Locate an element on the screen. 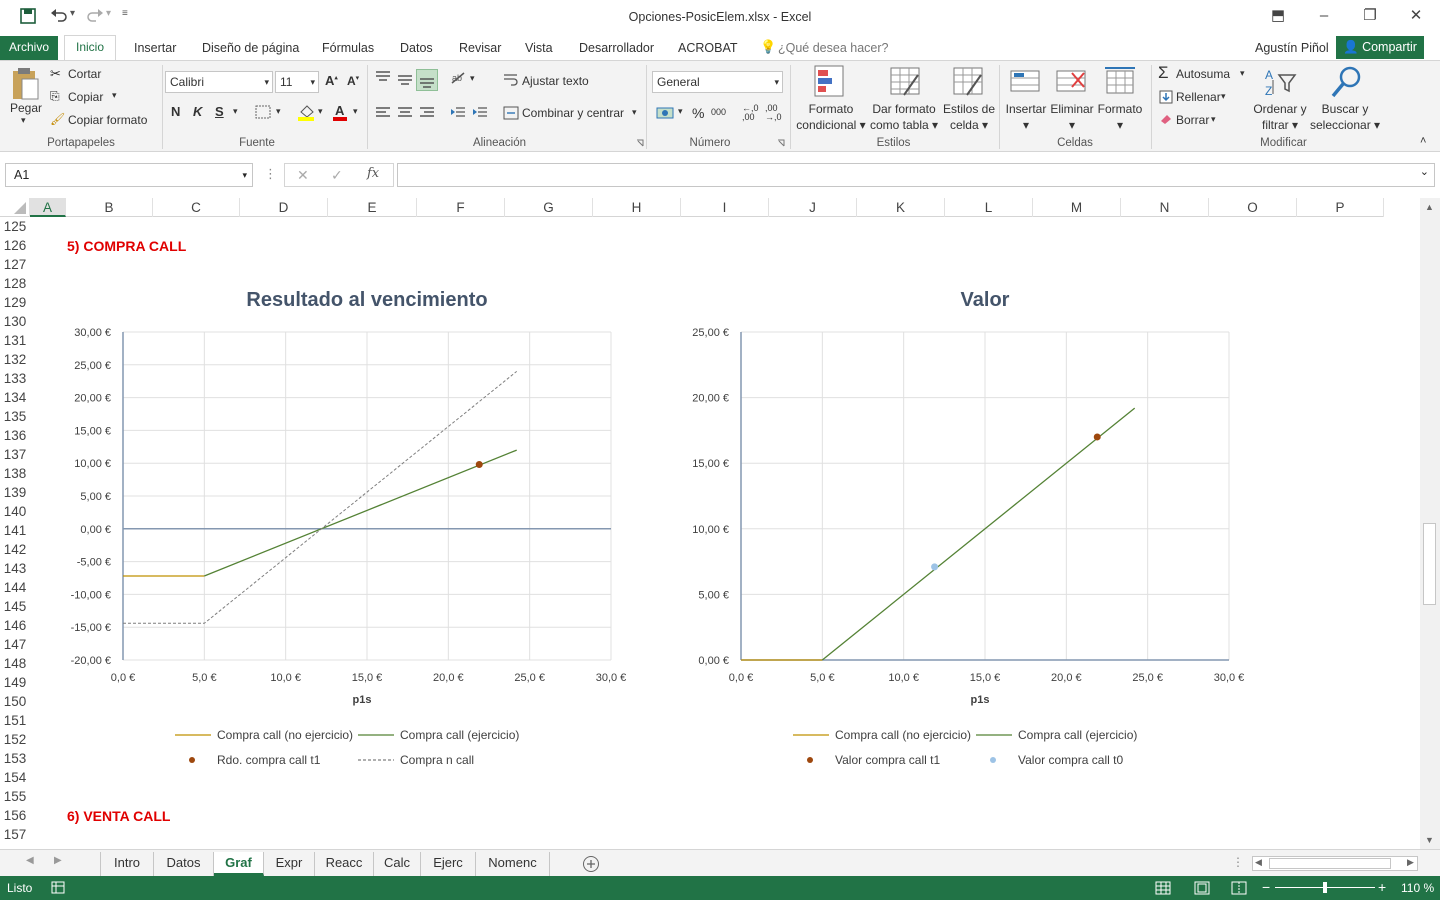  accounting-format-icon is located at coordinates (666, 113).